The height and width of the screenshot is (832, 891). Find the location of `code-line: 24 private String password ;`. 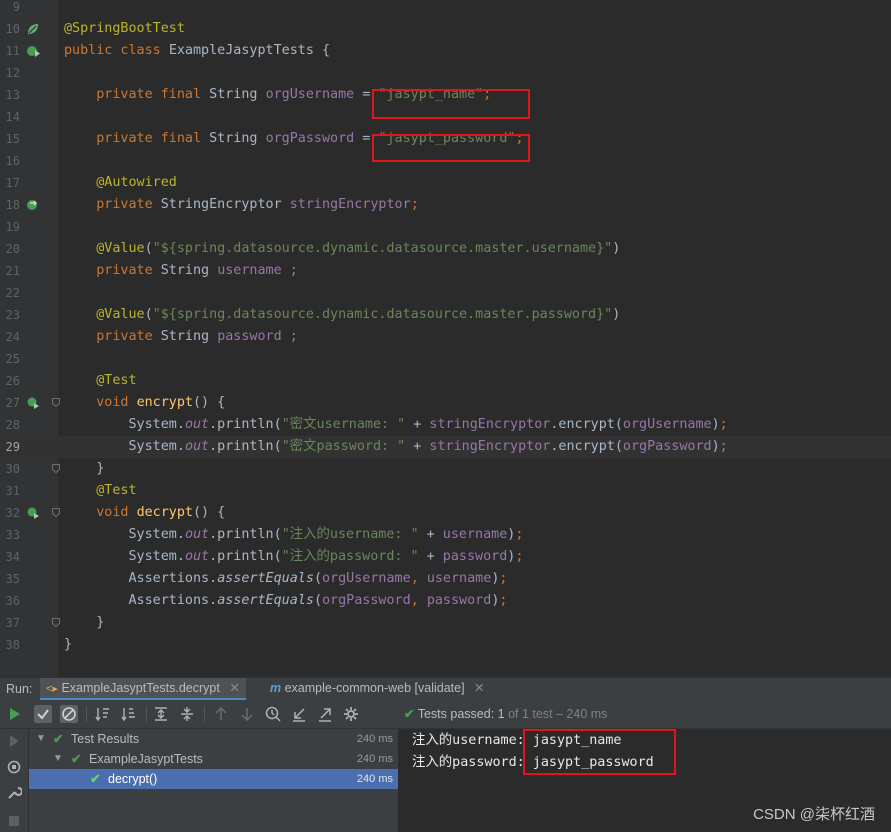

code-line: 24 private String password ; is located at coordinates (445, 337).